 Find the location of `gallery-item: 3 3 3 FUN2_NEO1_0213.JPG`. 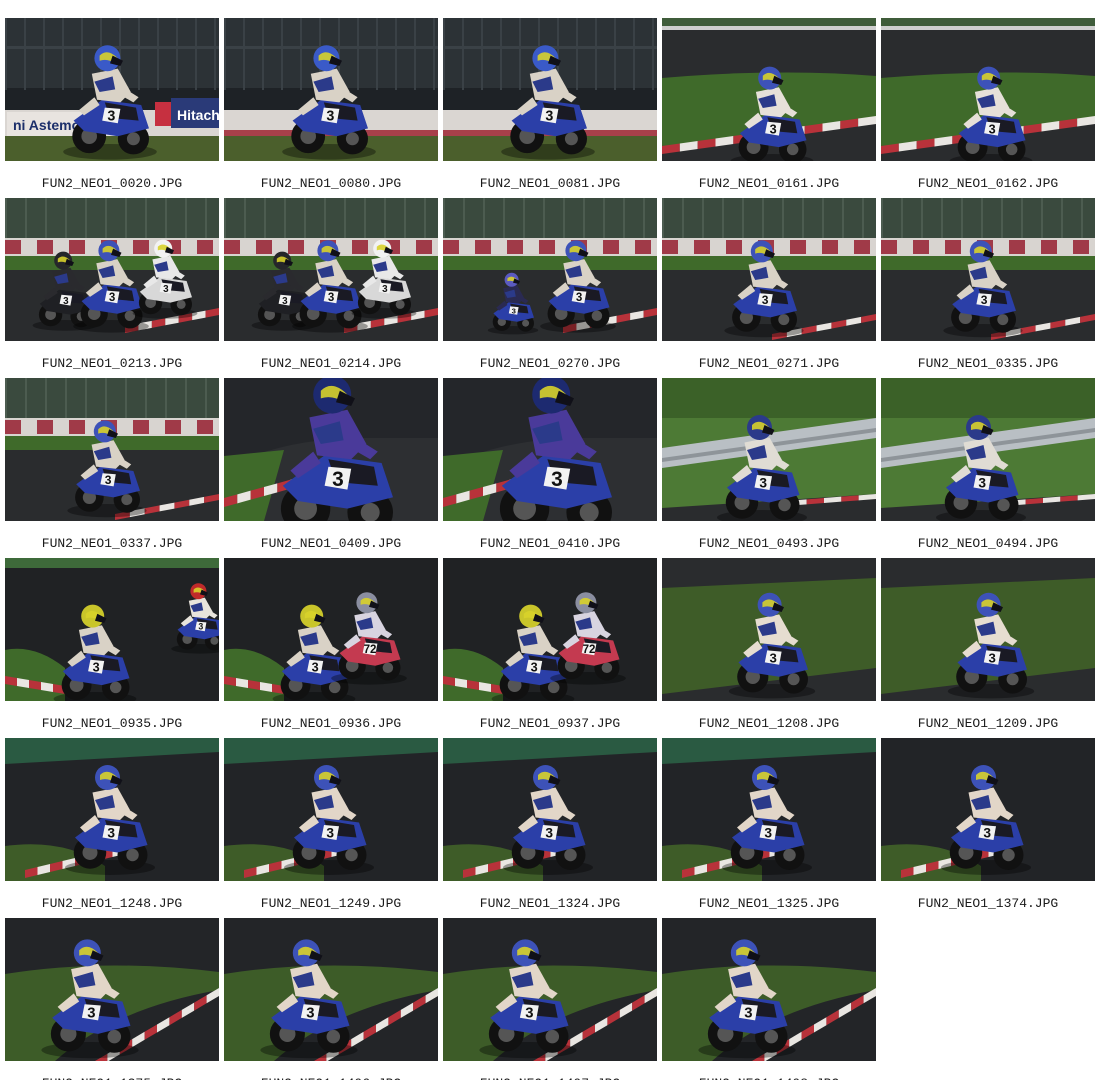

gallery-item: 3 3 3 FUN2_NEO1_0213.JPG is located at coordinates (114, 288).